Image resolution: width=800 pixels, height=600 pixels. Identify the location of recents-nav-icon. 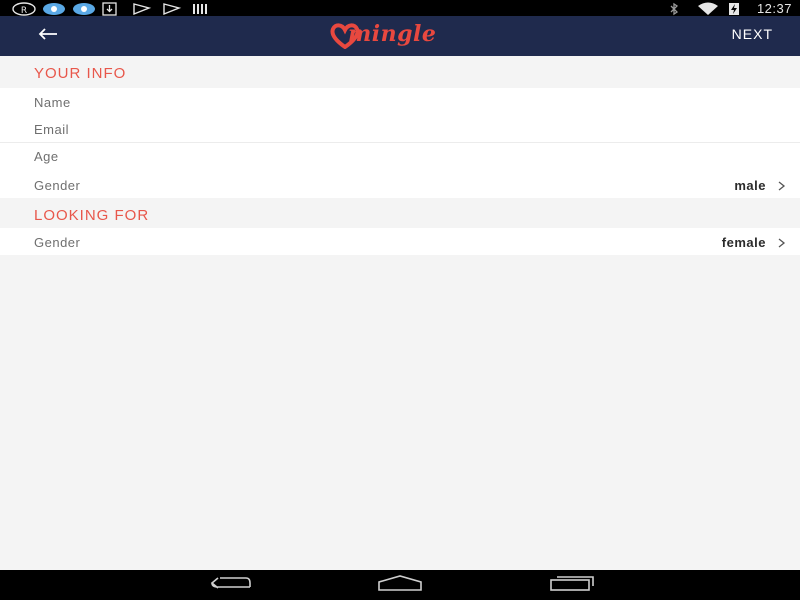
(572, 585).